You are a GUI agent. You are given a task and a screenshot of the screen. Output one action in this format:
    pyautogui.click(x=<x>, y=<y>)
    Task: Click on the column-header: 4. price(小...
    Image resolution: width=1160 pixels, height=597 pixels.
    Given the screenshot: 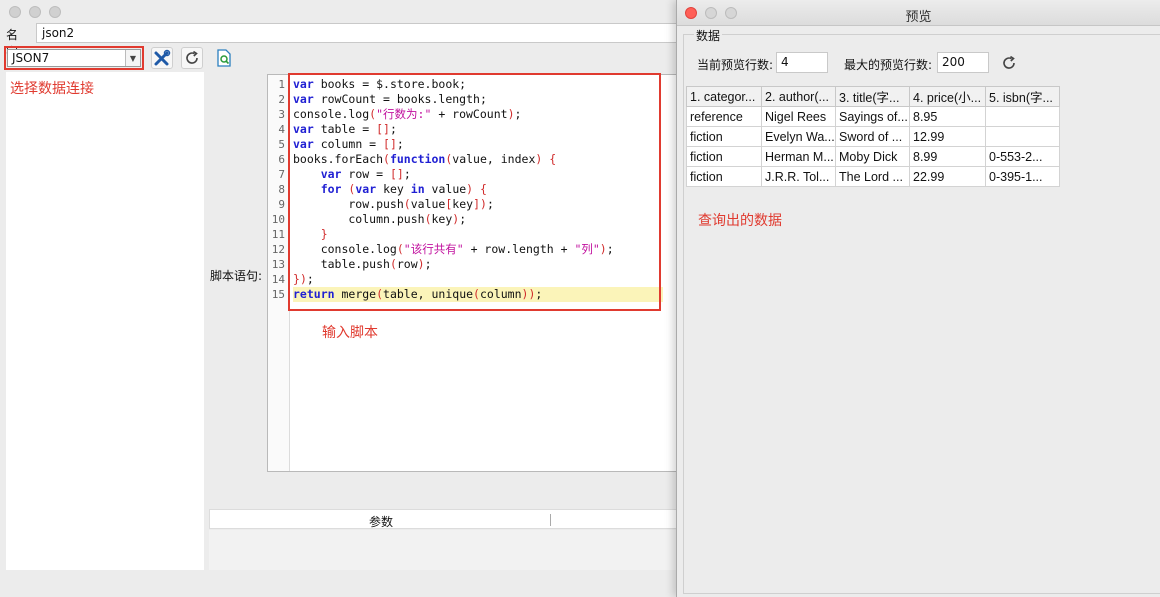 What is the action you would take?
    pyautogui.click(x=947, y=96)
    